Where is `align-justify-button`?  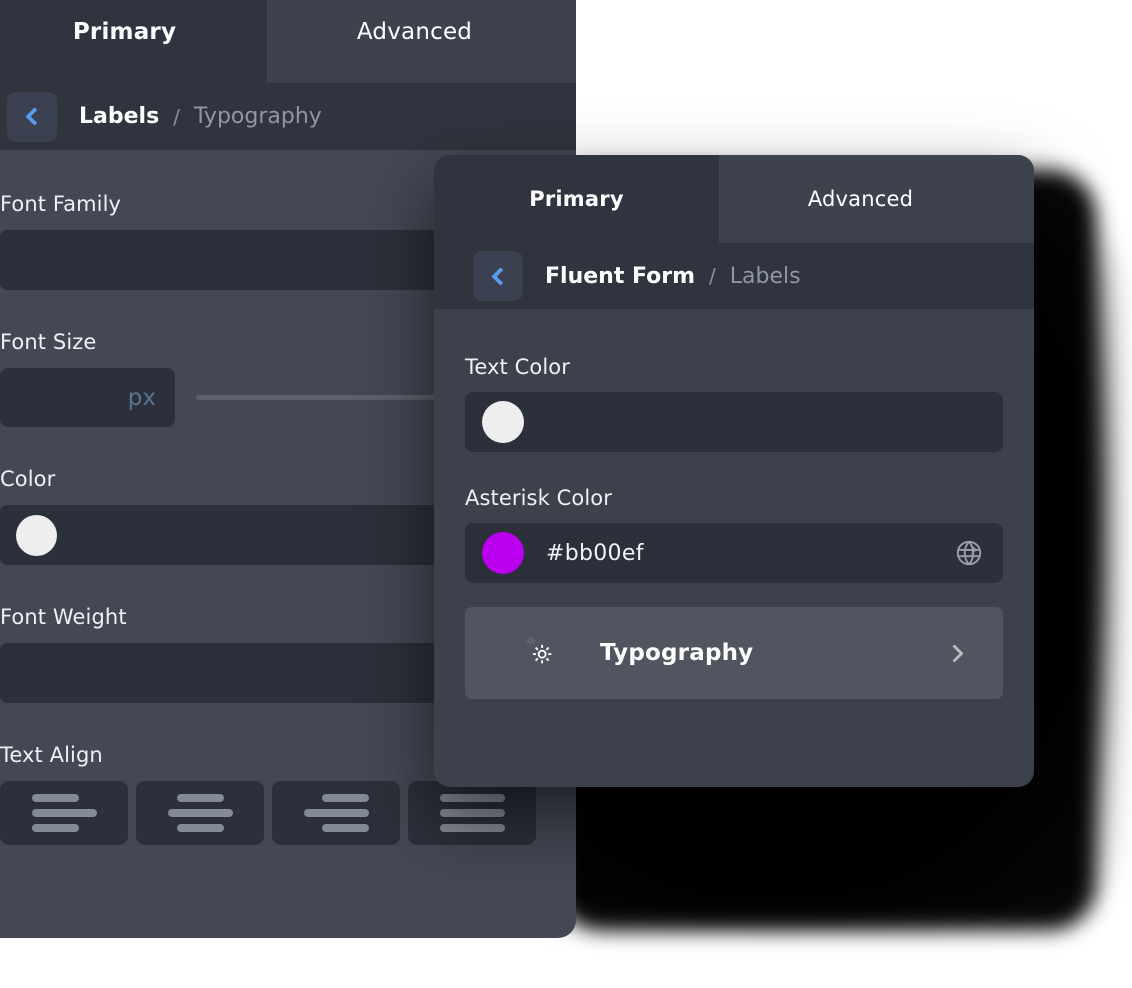
align-justify-button is located at coordinates (472, 813).